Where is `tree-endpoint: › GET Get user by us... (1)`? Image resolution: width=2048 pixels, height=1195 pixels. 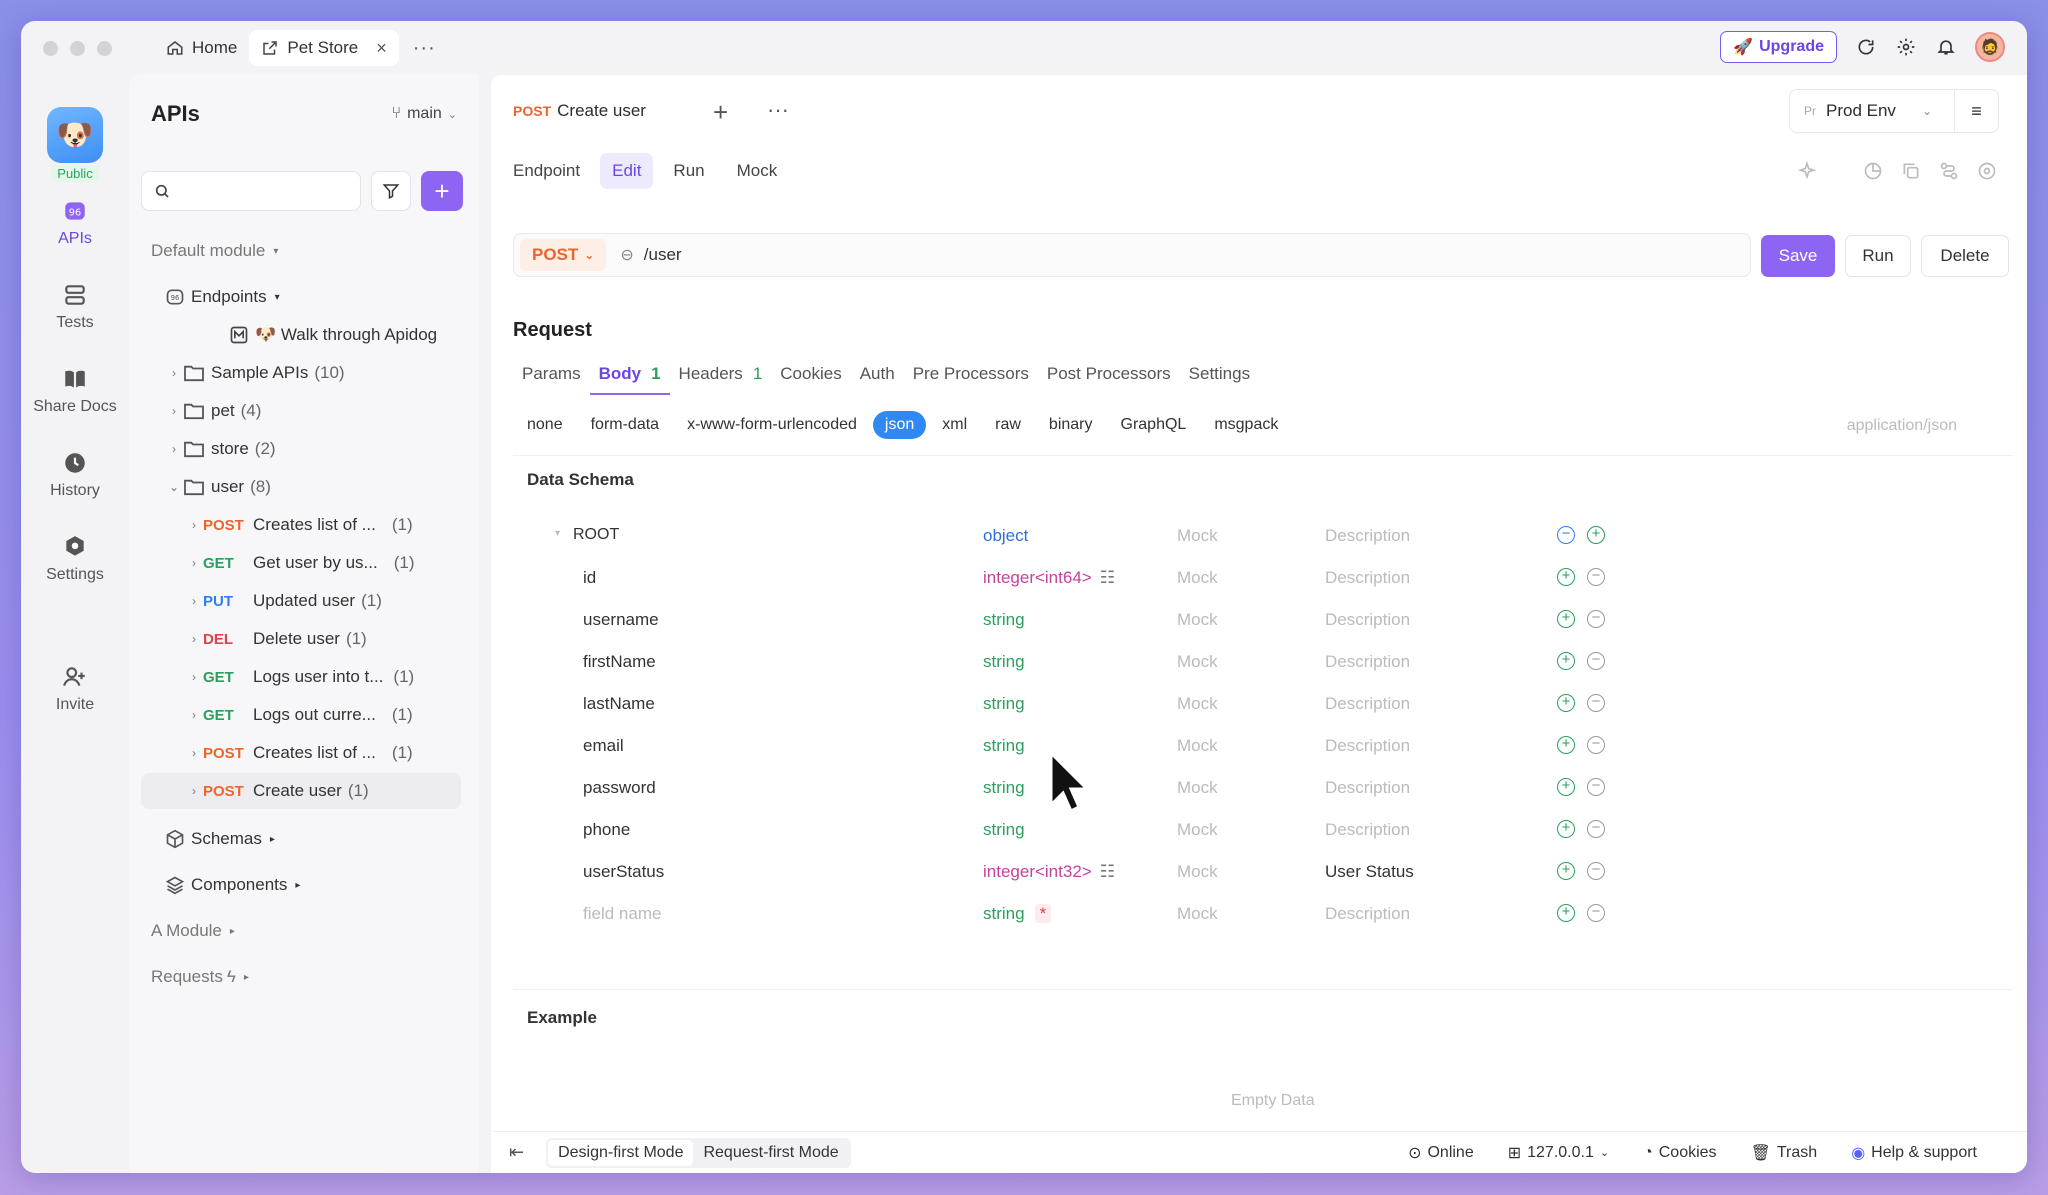
tree-endpoint: › GET Get user by us... (1) is located at coordinates (300, 563).